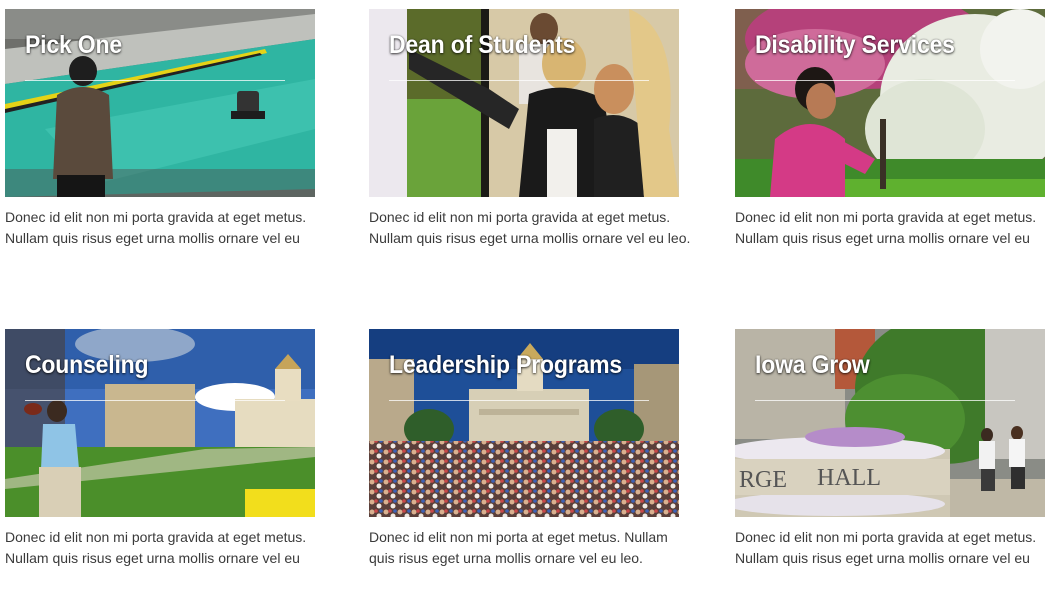 The width and height of the screenshot is (1052, 596). What do you see at coordinates (505, 365) in the screenshot?
I see `card-title: Leadership Programs` at bounding box center [505, 365].